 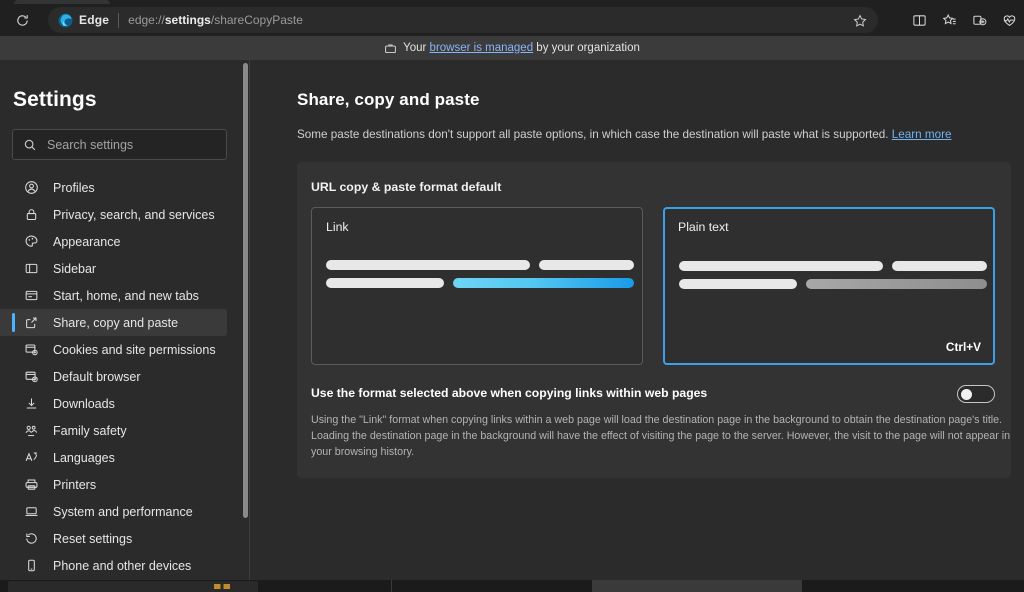 I want to click on search-icon, so click(x=30, y=144).